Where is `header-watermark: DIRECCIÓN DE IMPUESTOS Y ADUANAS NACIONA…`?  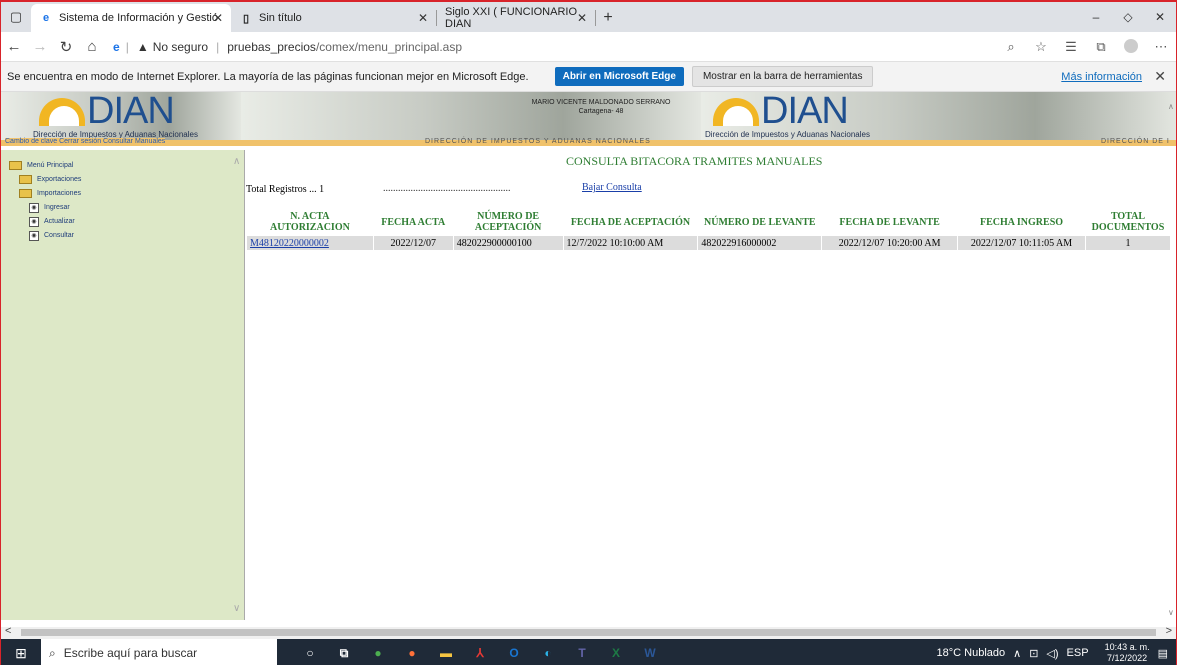 header-watermark: DIRECCIÓN DE IMPUESTOS Y ADUANAS NACIONA… is located at coordinates (538, 141).